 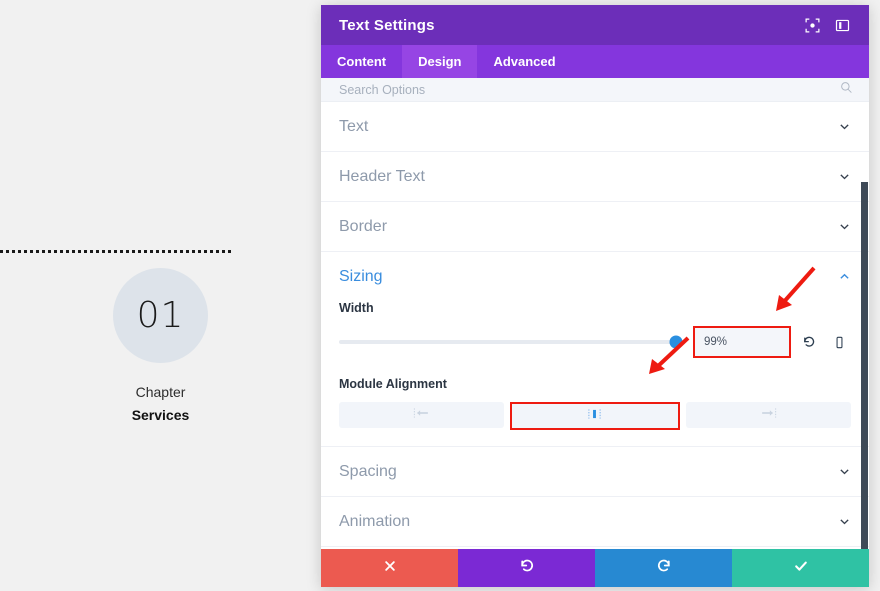 I want to click on panel-title: Text Settings, so click(x=387, y=25).